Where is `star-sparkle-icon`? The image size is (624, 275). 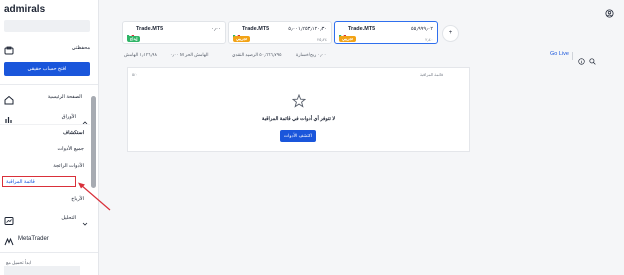
star-sparkle-icon is located at coordinates (299, 103).